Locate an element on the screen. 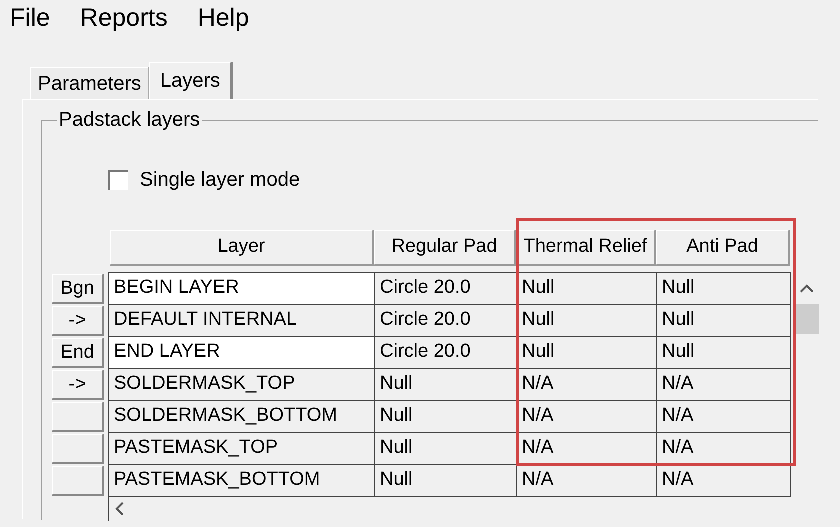 The height and width of the screenshot is (527, 840). menu-item: Help is located at coordinates (224, 19).